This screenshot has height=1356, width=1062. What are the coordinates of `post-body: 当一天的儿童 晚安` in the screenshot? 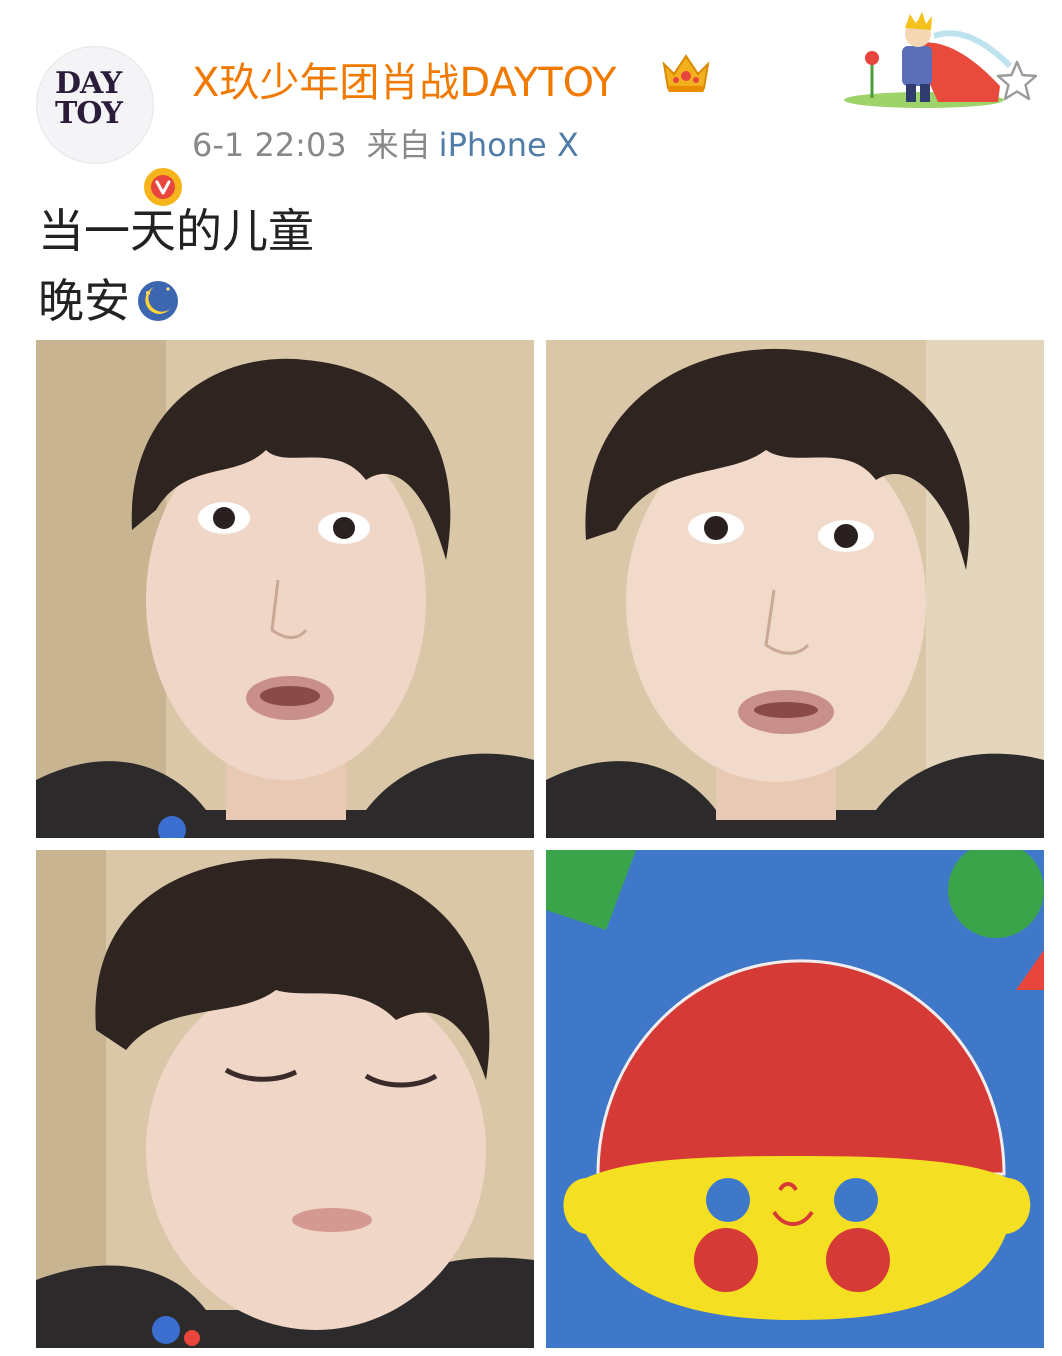 It's located at (176, 266).